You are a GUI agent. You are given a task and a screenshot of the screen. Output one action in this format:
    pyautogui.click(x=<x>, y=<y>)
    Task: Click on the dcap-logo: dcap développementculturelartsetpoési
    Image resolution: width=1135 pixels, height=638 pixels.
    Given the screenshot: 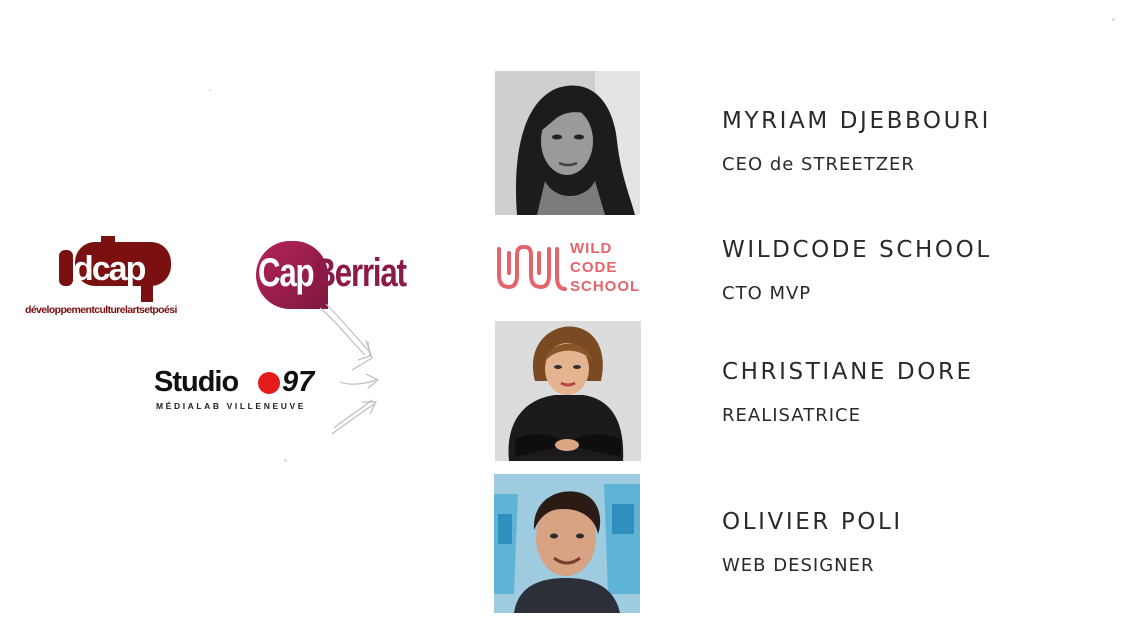 What is the action you would take?
    pyautogui.click(x=122, y=279)
    